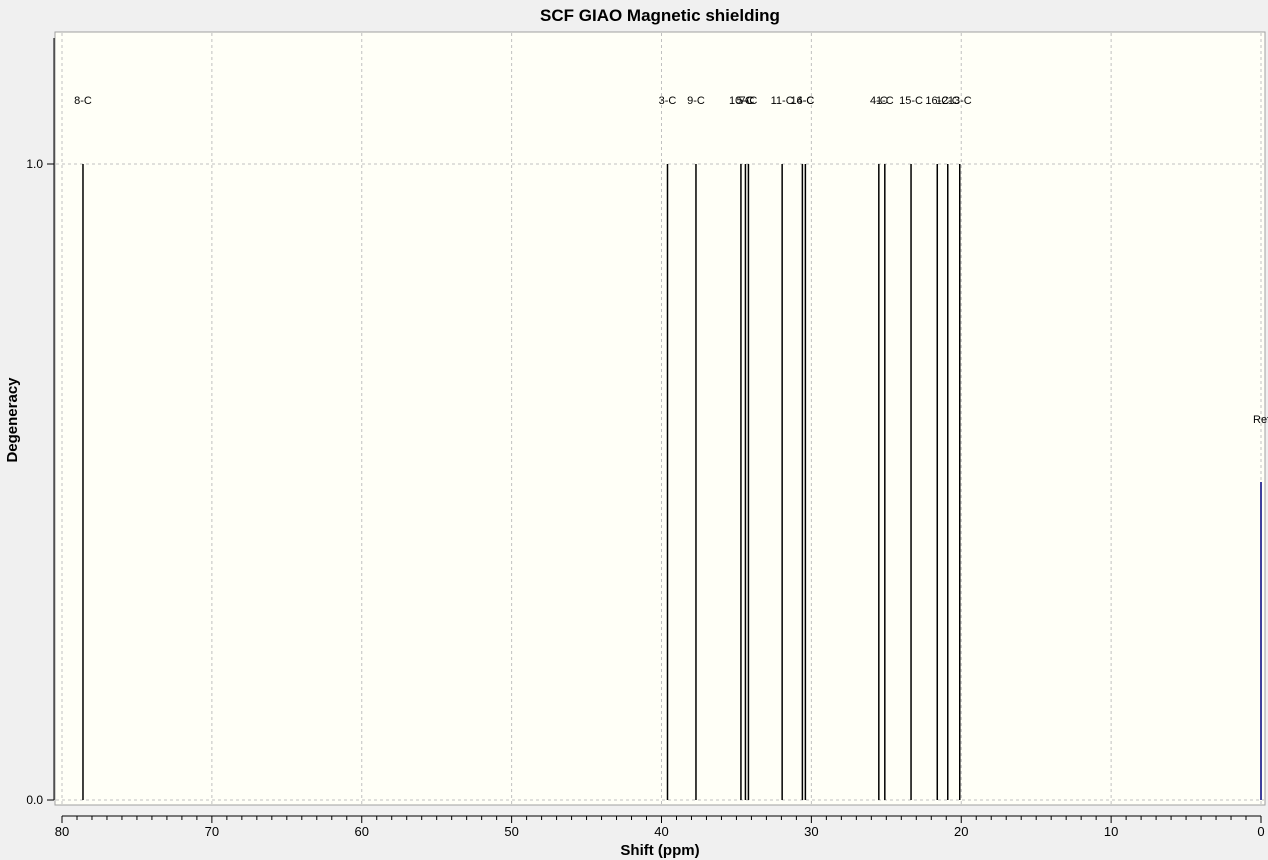  I want to click on y-tick-label: 0.0, so click(34, 800).